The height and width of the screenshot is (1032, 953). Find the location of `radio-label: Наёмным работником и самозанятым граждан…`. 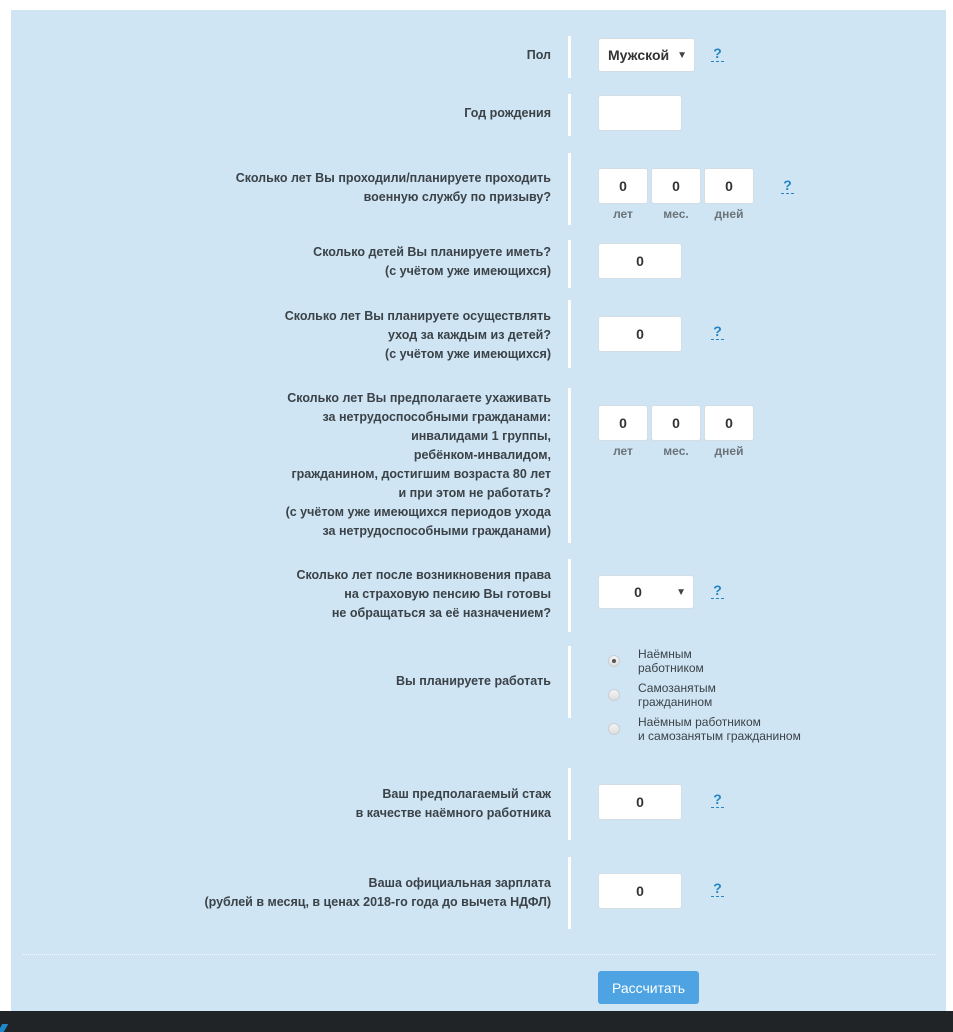

radio-label: Наёмным работником и самозанятым граждан… is located at coordinates (719, 729).